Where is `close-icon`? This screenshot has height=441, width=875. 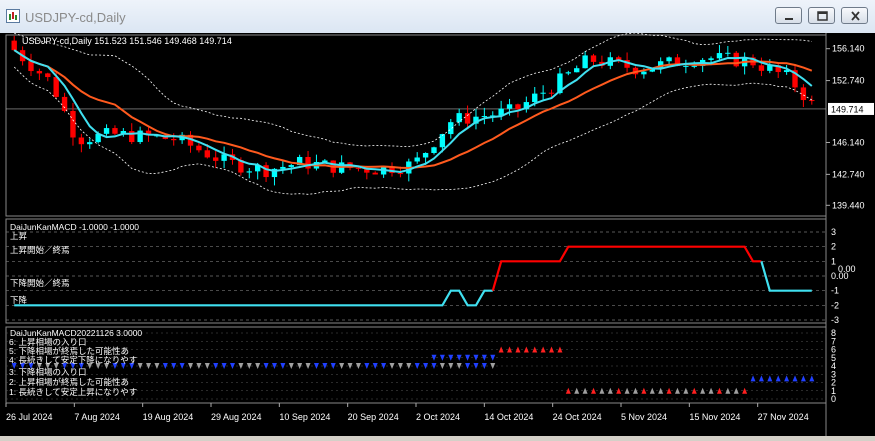
close-icon is located at coordinates (855, 16).